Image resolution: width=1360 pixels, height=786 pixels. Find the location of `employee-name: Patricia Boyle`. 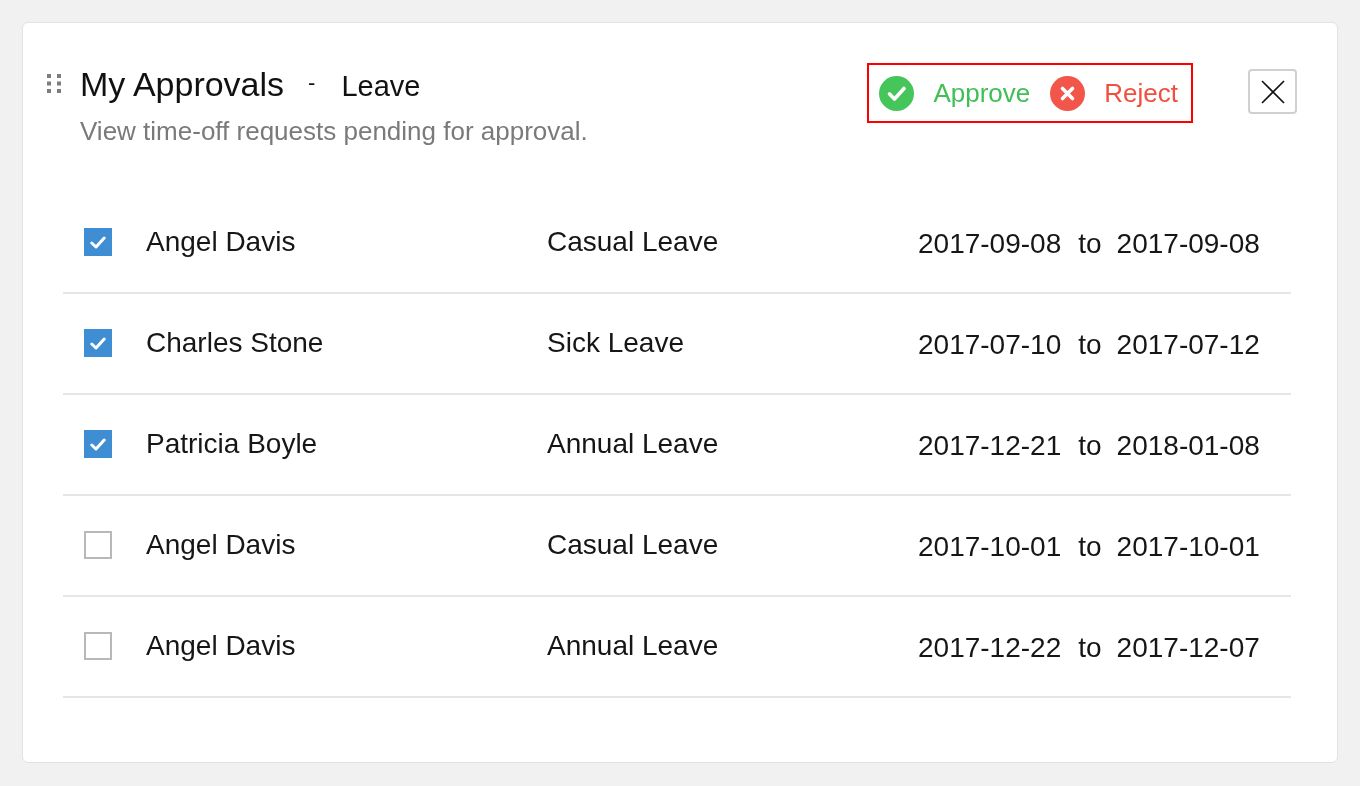

employee-name: Patricia Boyle is located at coordinates (232, 444).